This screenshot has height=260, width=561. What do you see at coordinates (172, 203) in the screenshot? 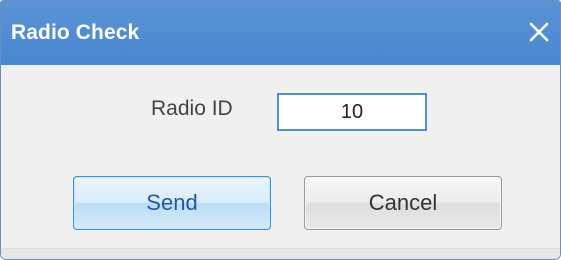
I see `send-button: Send` at bounding box center [172, 203].